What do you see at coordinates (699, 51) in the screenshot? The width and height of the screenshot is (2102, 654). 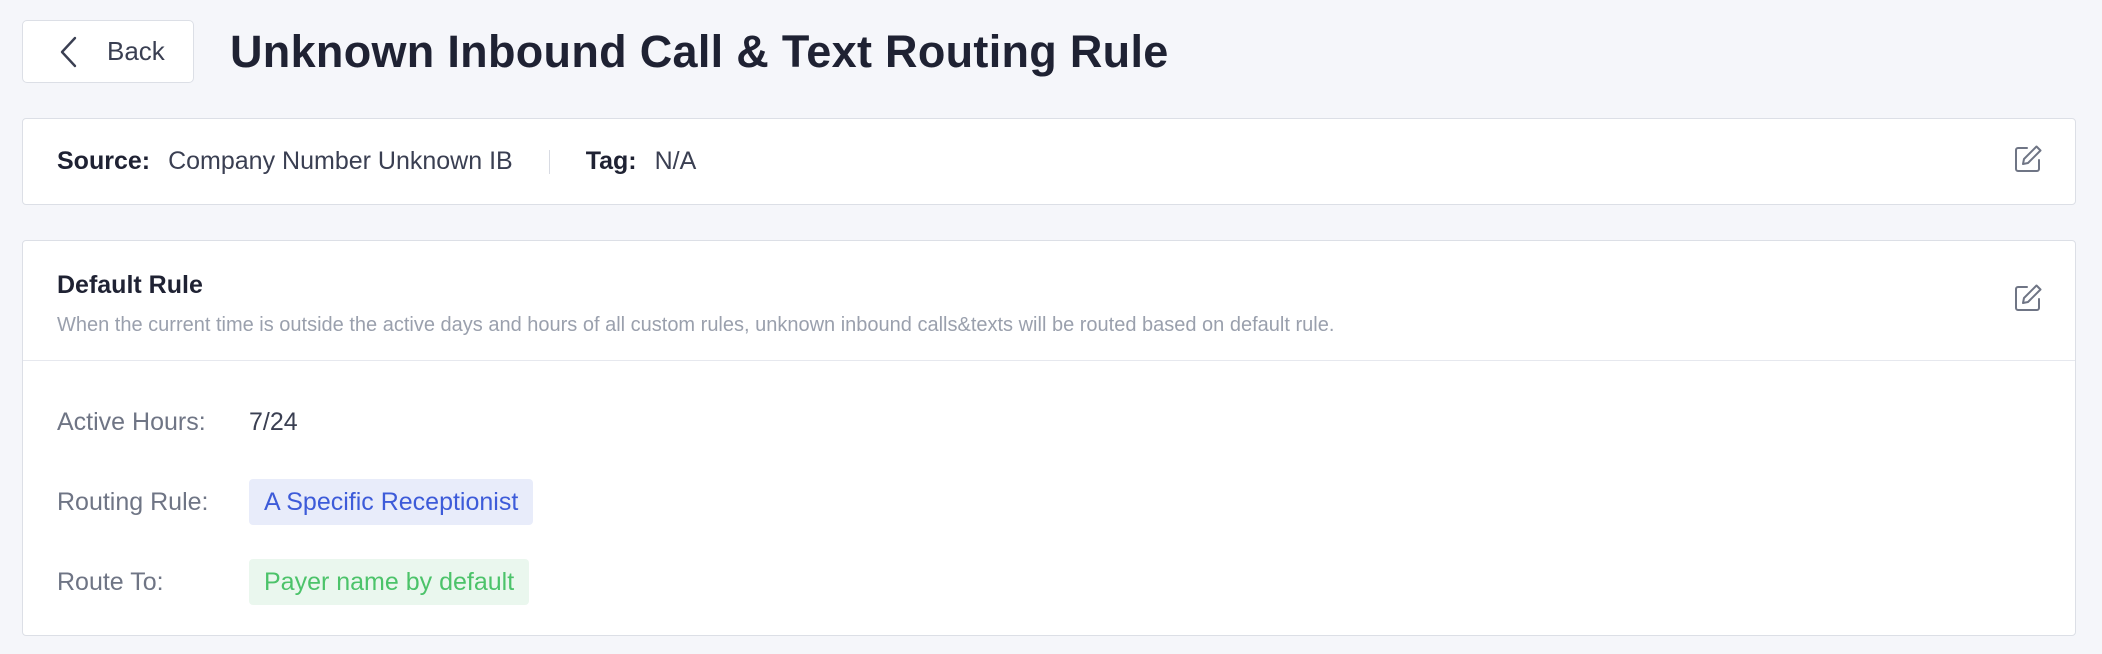 I see `page-title: Unknown Inbound Call & Text Routing Rule` at bounding box center [699, 51].